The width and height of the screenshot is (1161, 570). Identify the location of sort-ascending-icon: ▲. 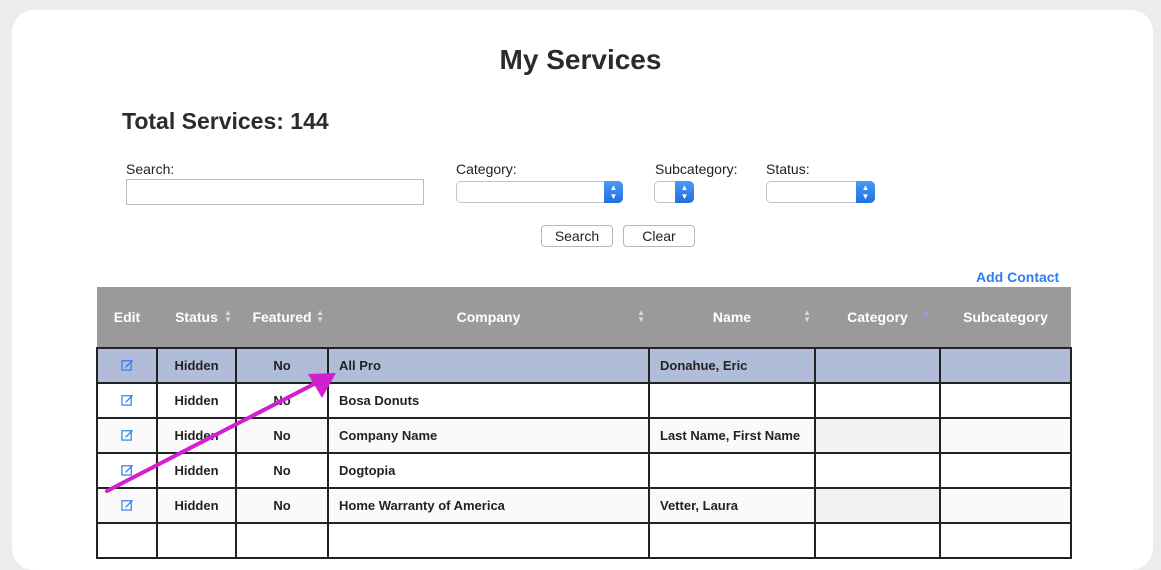
(925, 313).